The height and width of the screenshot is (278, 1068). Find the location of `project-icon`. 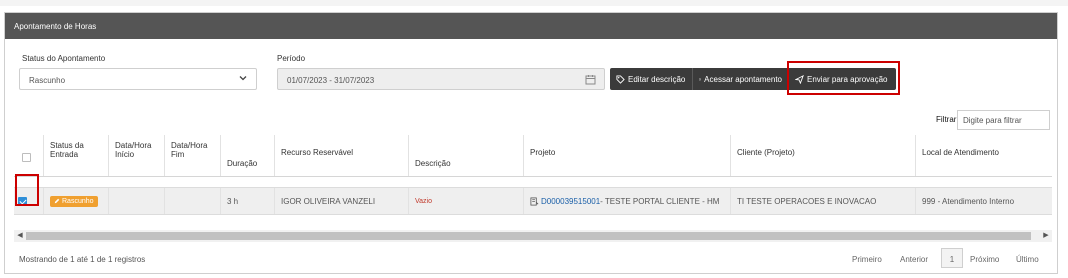

project-icon is located at coordinates (534, 201).